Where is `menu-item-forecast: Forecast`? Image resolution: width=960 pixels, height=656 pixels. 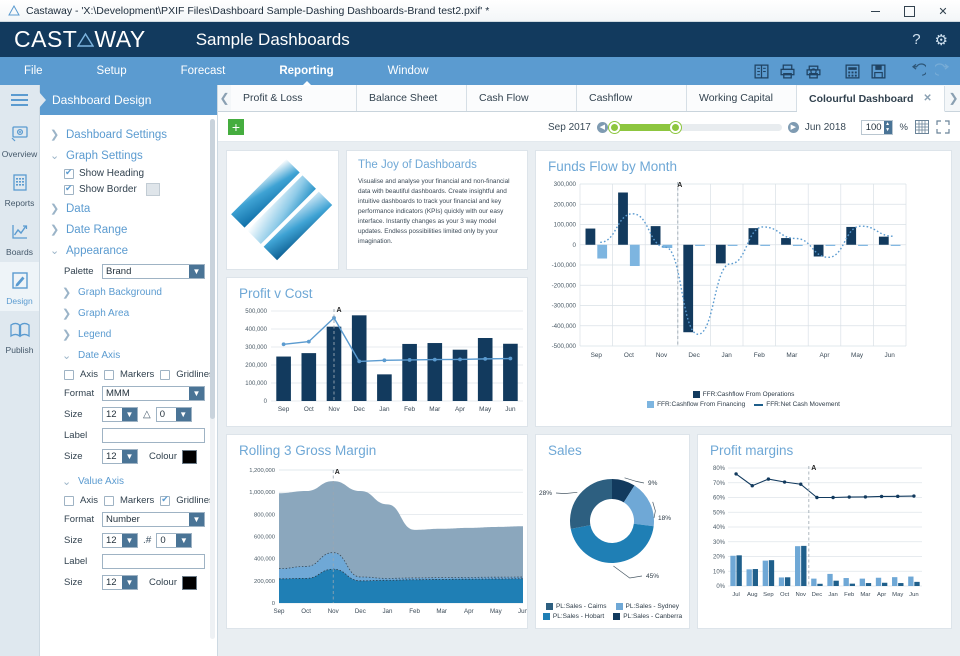
menu-item-forecast: Forecast is located at coordinates (203, 71).